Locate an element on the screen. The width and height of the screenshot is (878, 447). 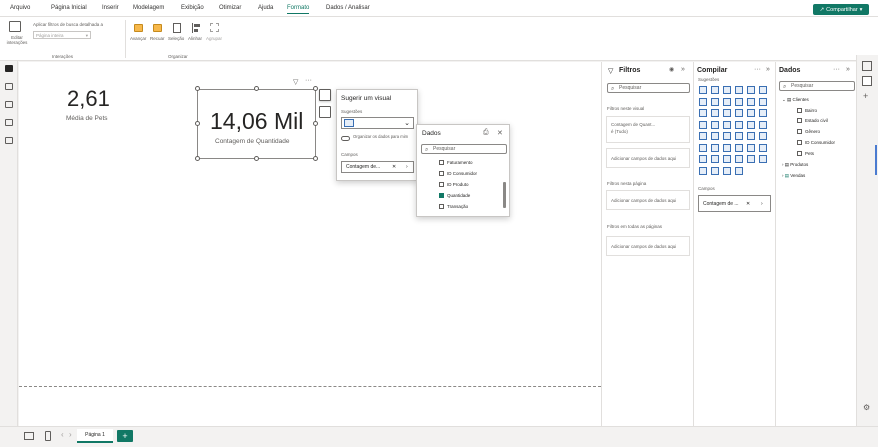
suggestion-select: ⌄ is located at coordinates (377, 123).